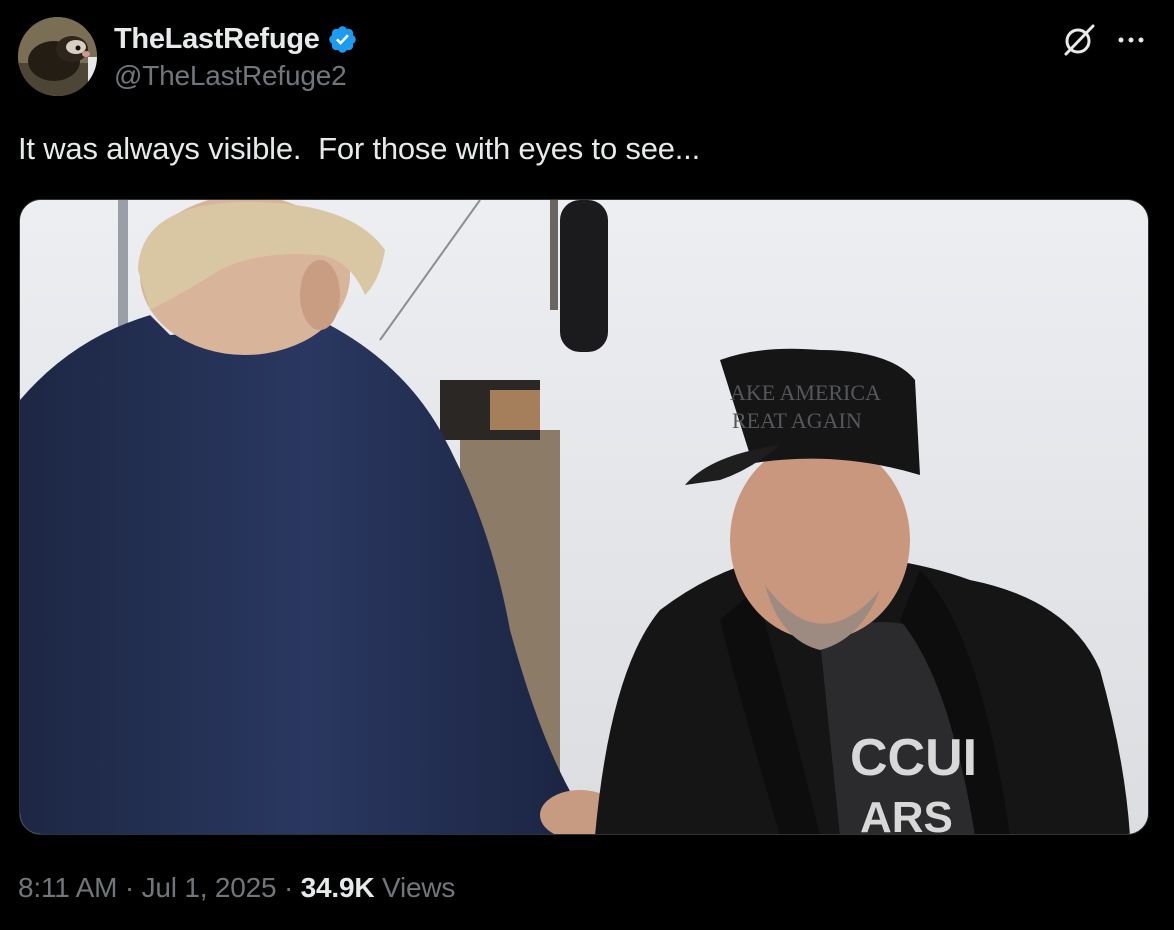 The image size is (1174, 930). Describe the element at coordinates (913, 758) in the screenshot. I see `shirt-text-line1: CCUI` at that location.